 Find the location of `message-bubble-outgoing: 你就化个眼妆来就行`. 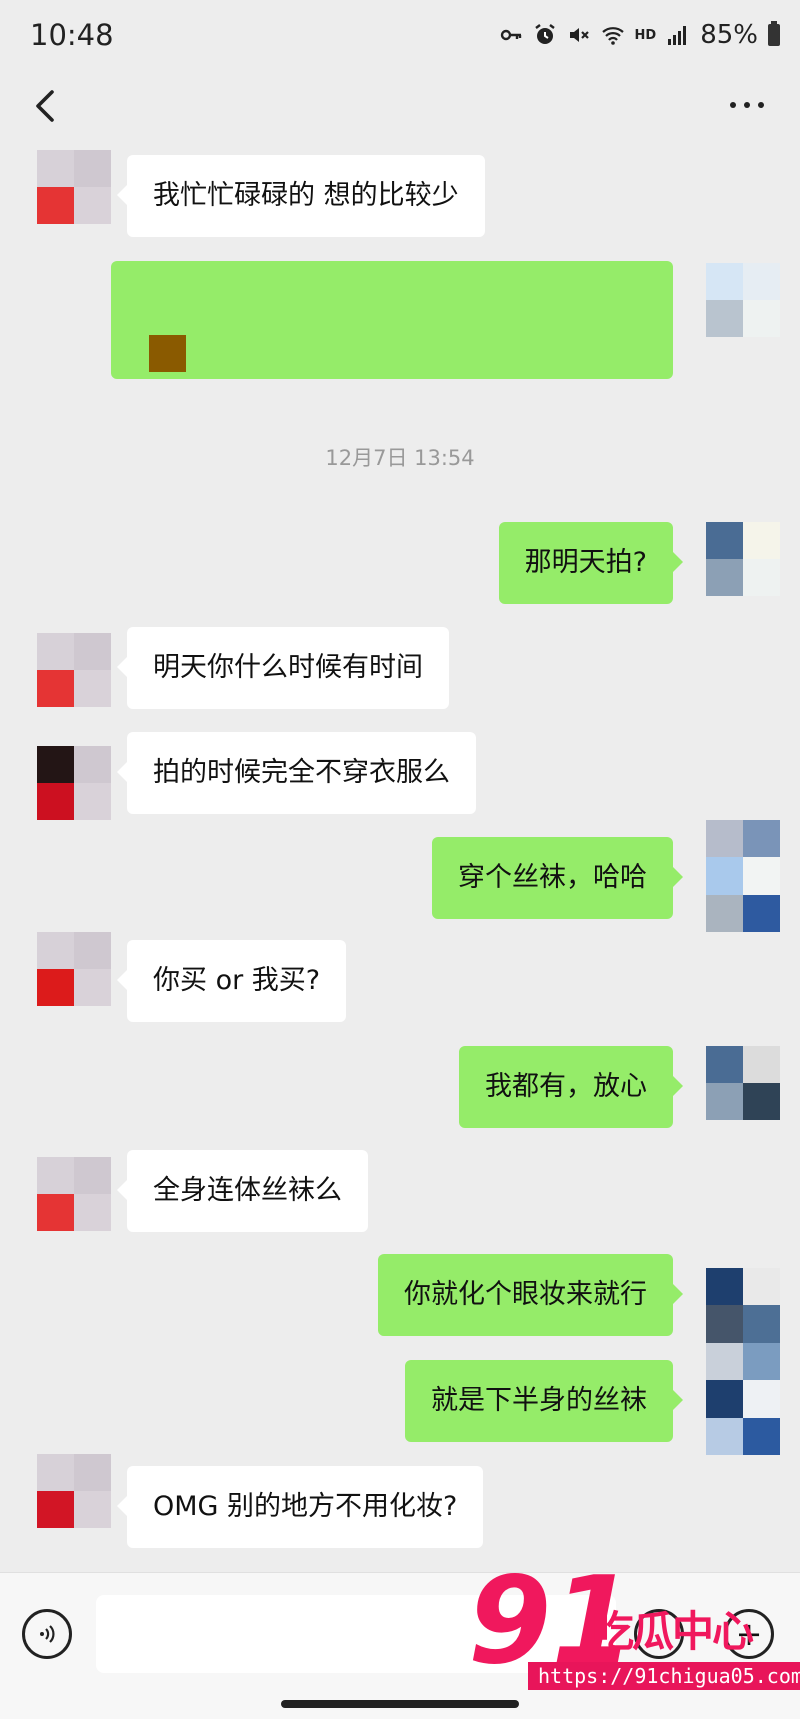

message-bubble-outgoing: 你就化个眼妆来就行 is located at coordinates (530, 1295).